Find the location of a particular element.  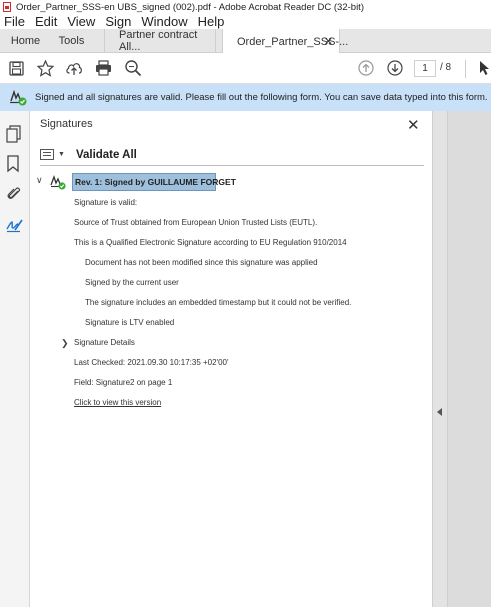

main-toolbar: 1 / 8 is located at coordinates (245, 68).